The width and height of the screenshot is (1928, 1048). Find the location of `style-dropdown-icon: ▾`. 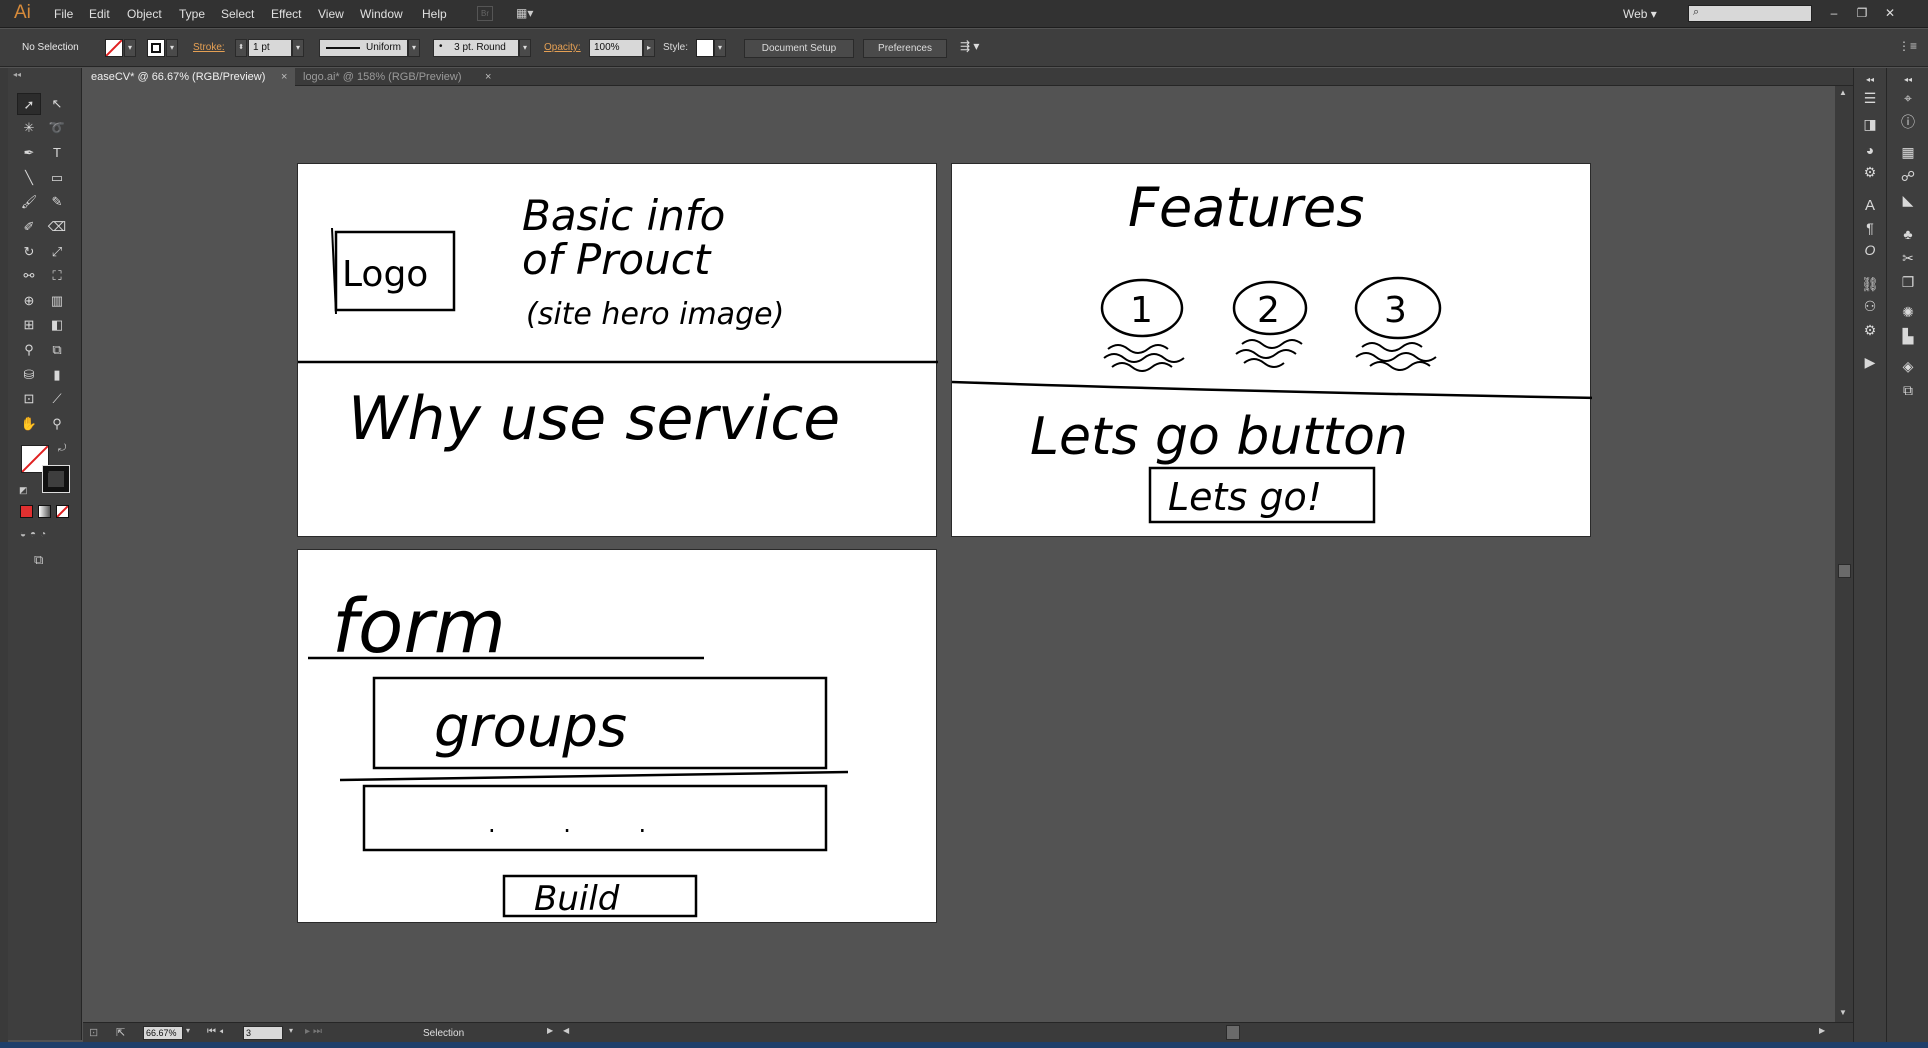

style-dropdown-icon: ▾ is located at coordinates (720, 48).